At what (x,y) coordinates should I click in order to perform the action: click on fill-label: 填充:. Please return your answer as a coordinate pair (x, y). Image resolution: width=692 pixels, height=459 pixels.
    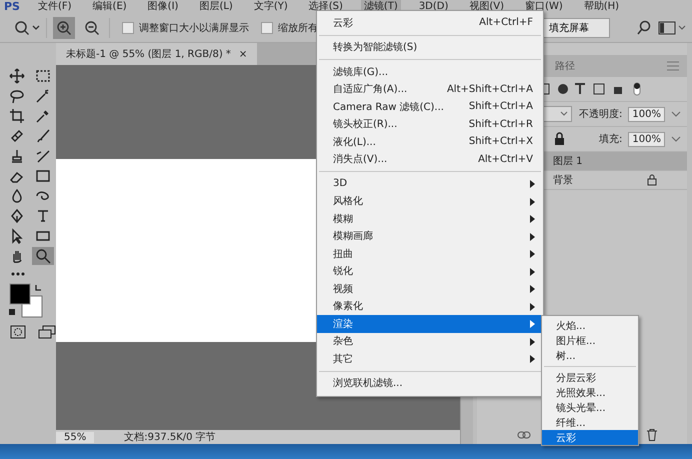
    Looking at the image, I should click on (610, 139).